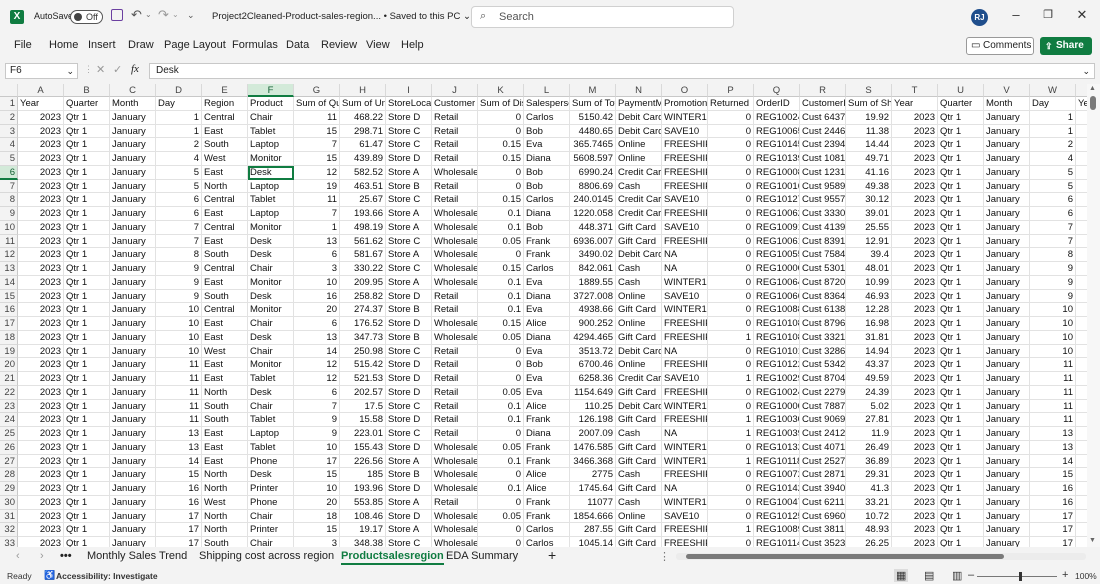 This screenshot has width=1100, height=584. What do you see at coordinates (593, 542) in the screenshot?
I see `table-cell: 1045.14` at bounding box center [593, 542].